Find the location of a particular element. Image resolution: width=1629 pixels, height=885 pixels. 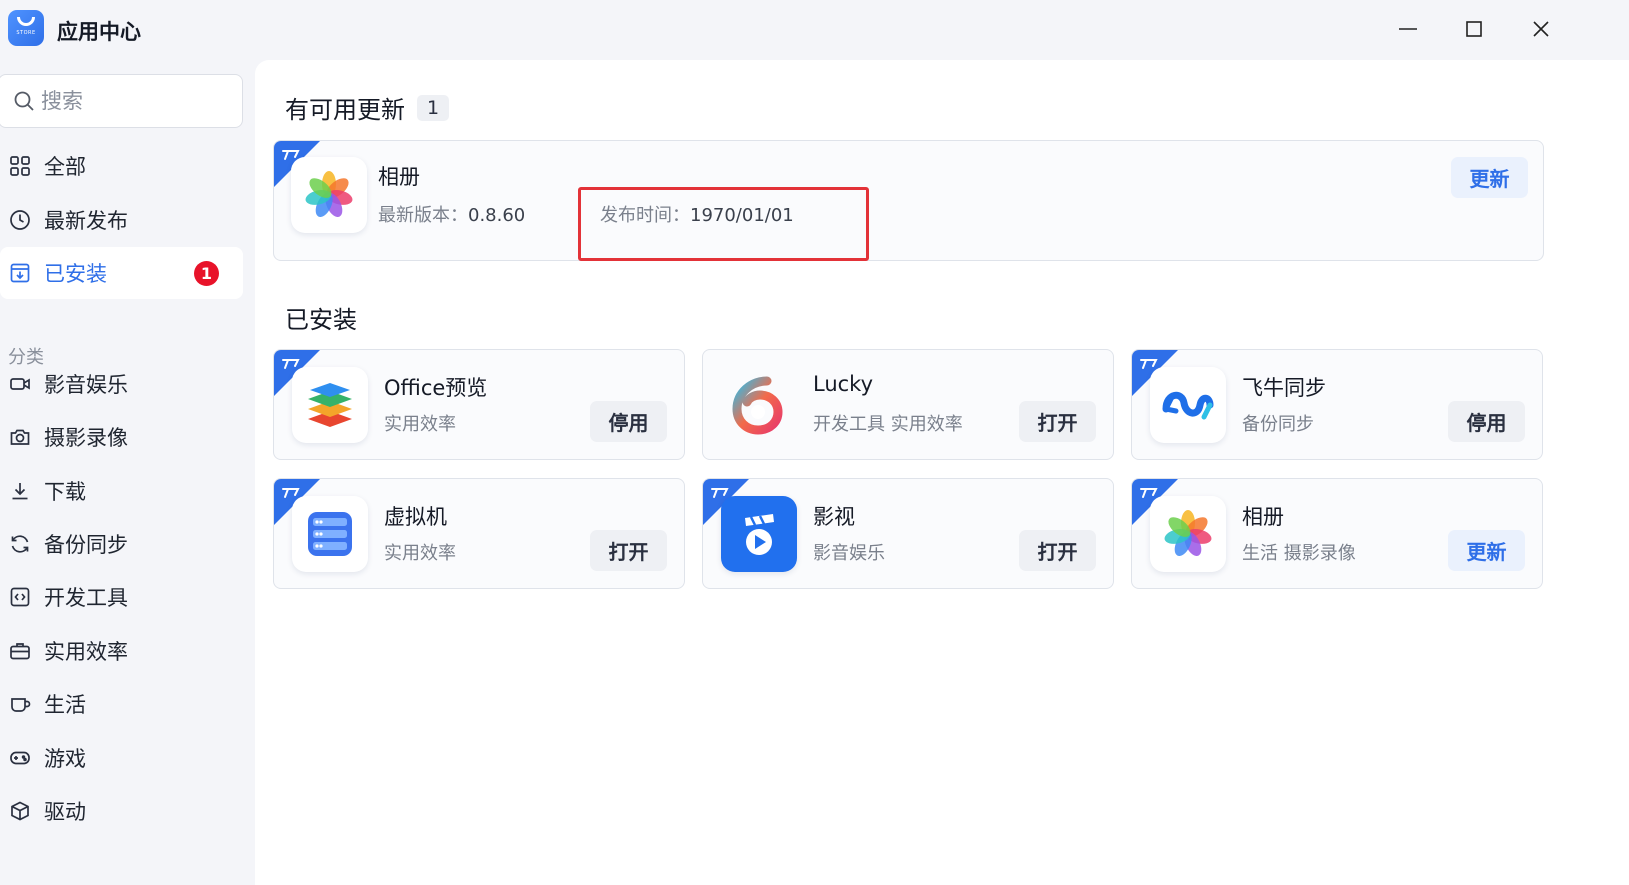

video-camera-icon is located at coordinates (20, 384).